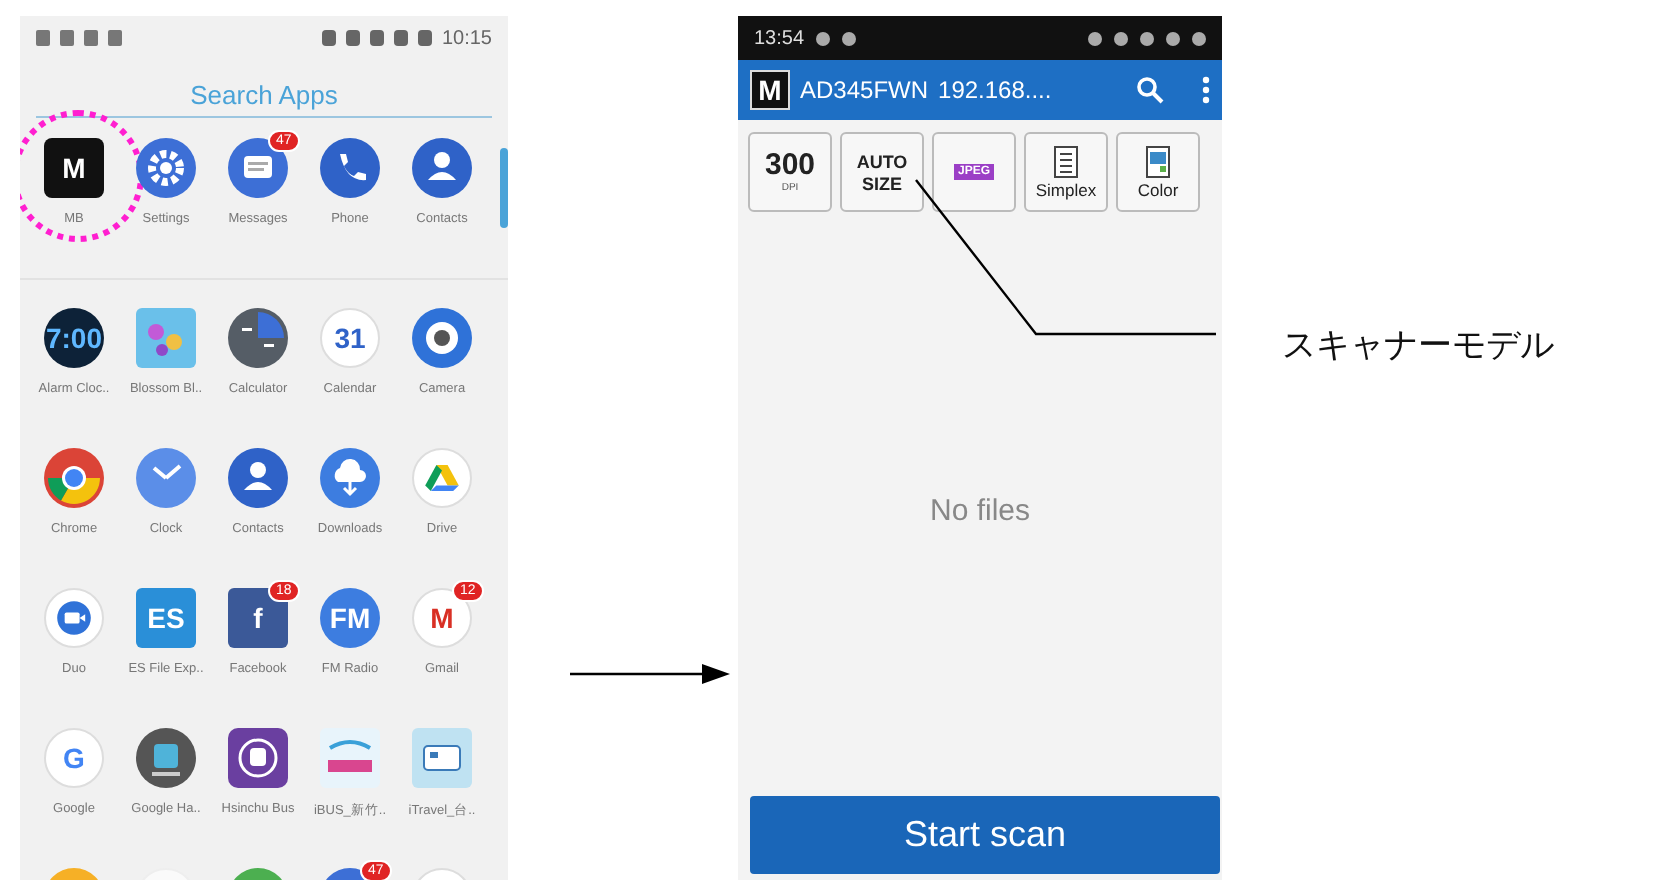 The image size is (1678, 880). What do you see at coordinates (466, 38) in the screenshot?
I see `clock-time: 10:15` at bounding box center [466, 38].